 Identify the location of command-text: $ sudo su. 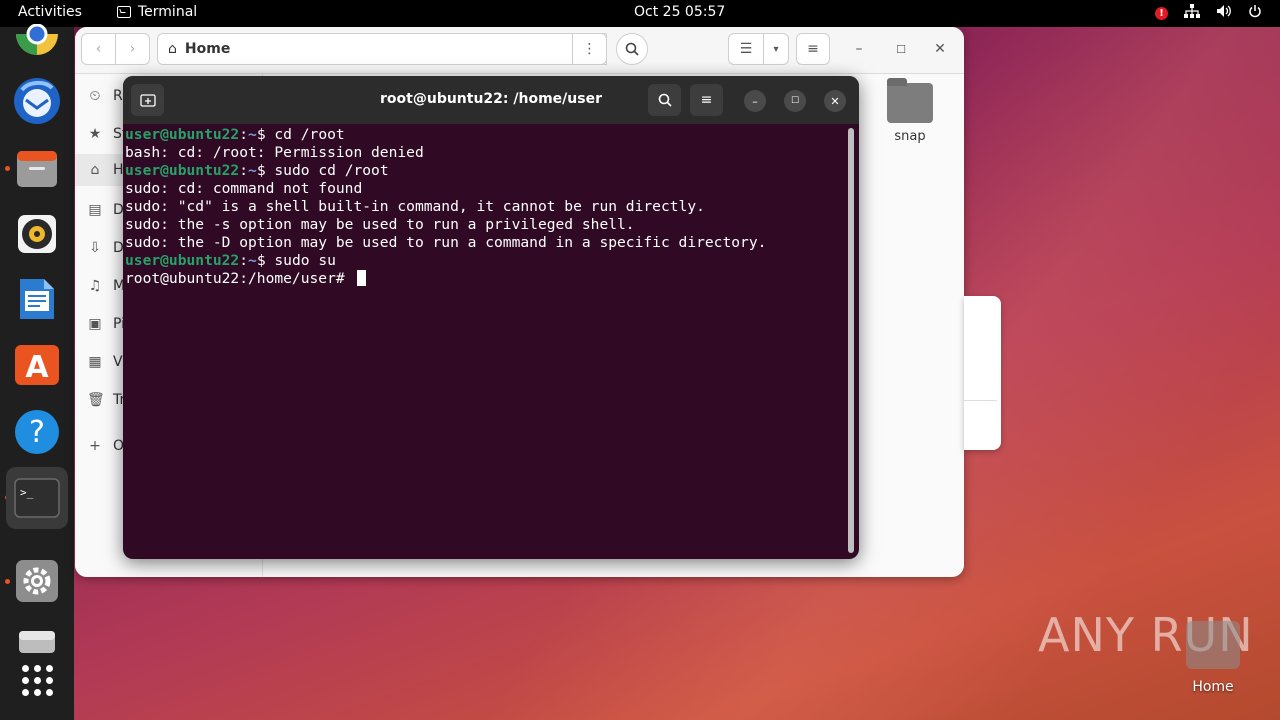
(296, 260).